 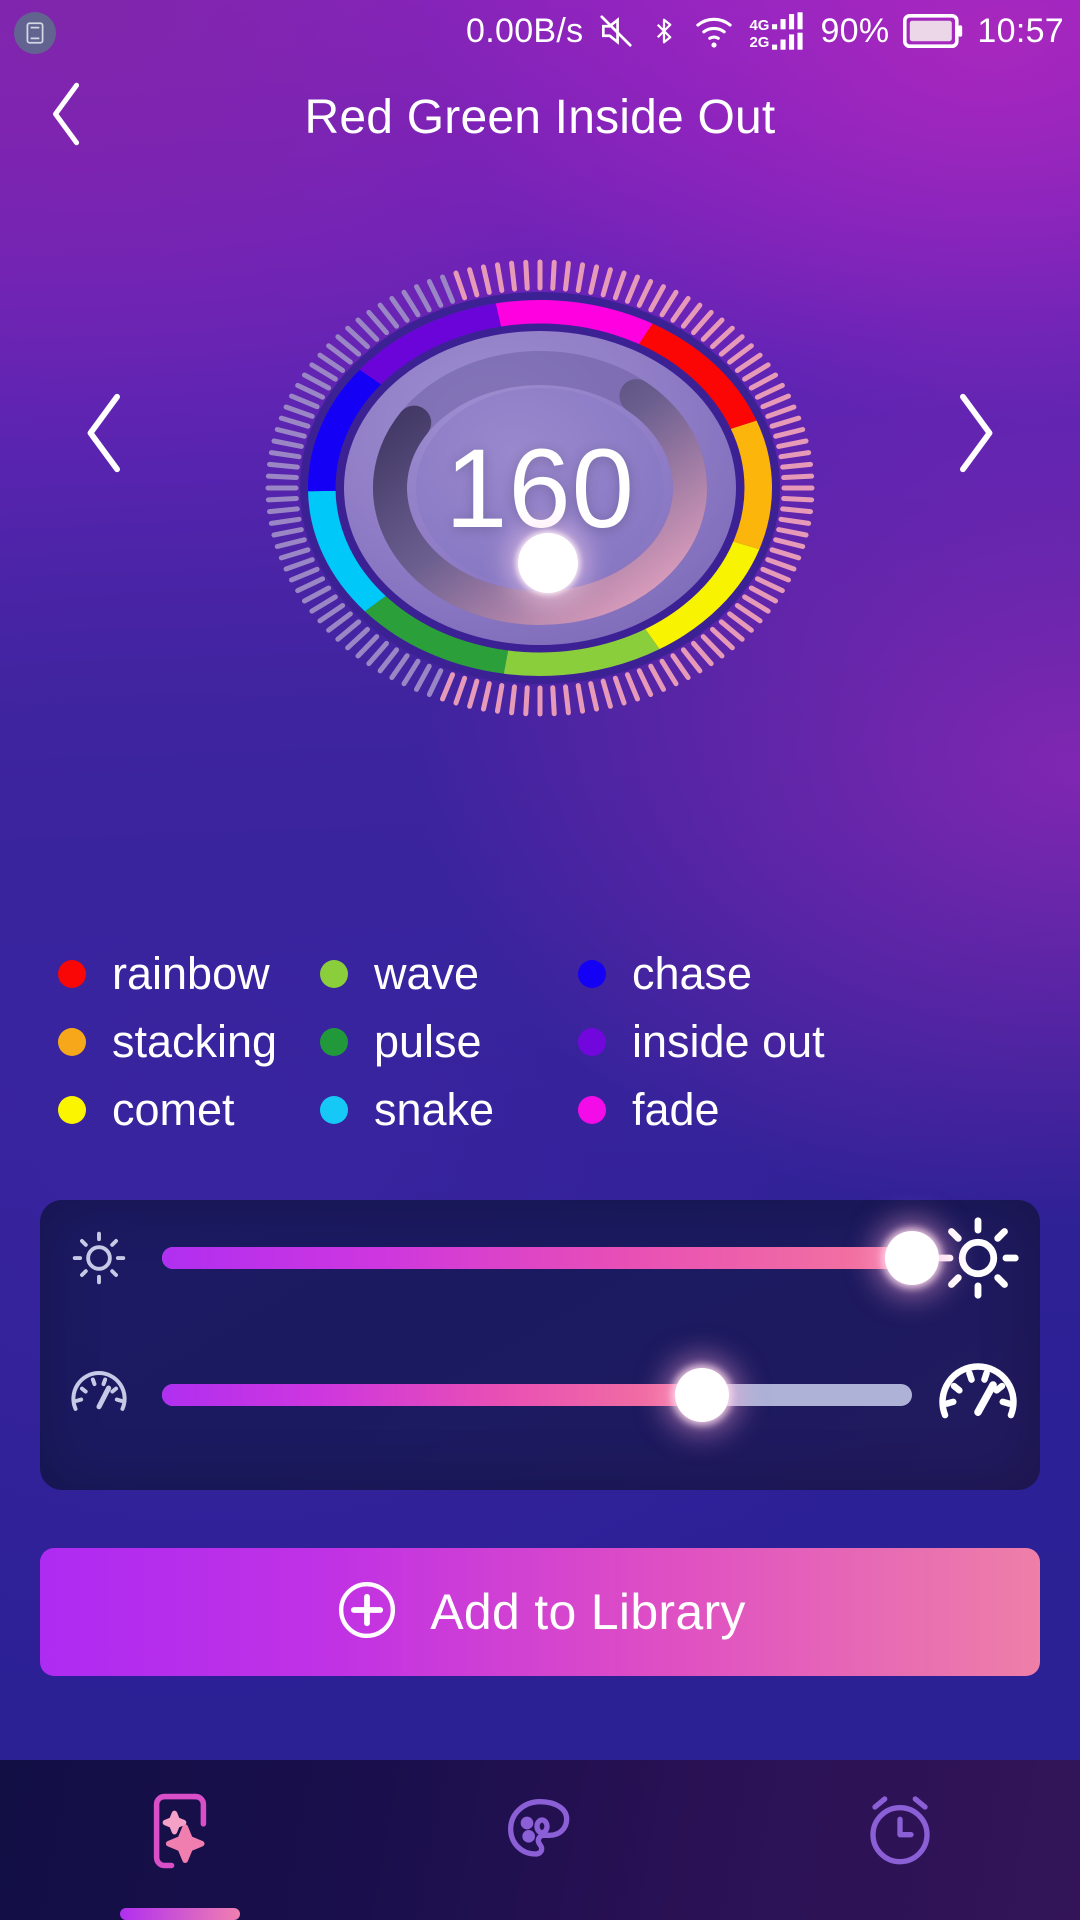 I want to click on screenshot-icon, so click(x=35, y=33).